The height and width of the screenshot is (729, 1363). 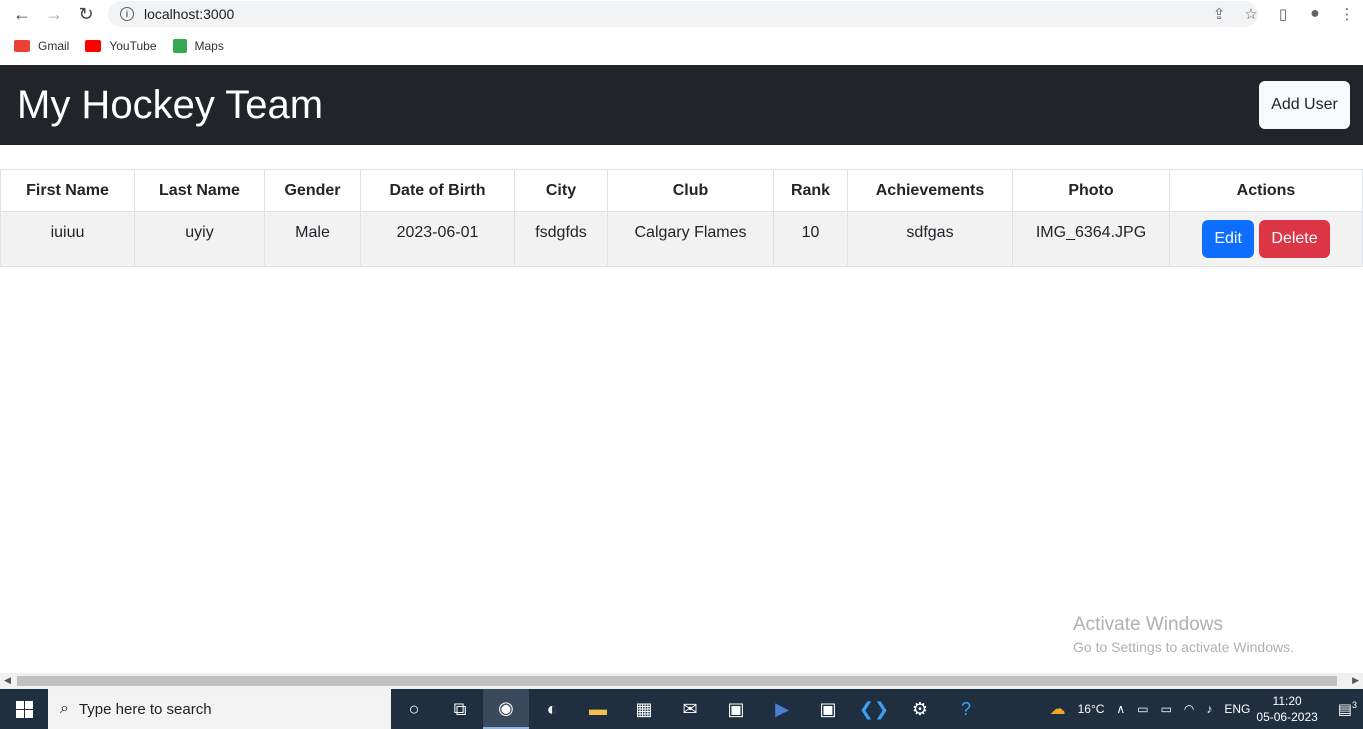 I want to click on cell-rank: 10, so click(x=810, y=239).